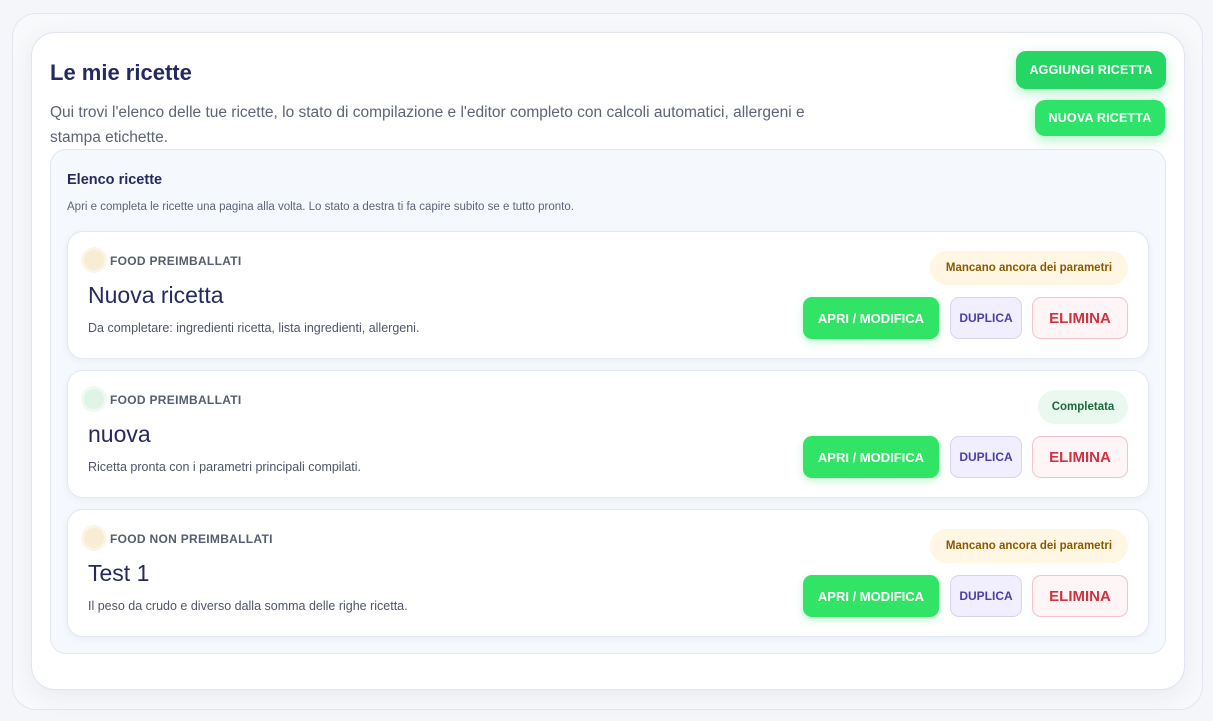 This screenshot has height=721, width=1213. I want to click on list-title: Elenco ricette, so click(115, 180).